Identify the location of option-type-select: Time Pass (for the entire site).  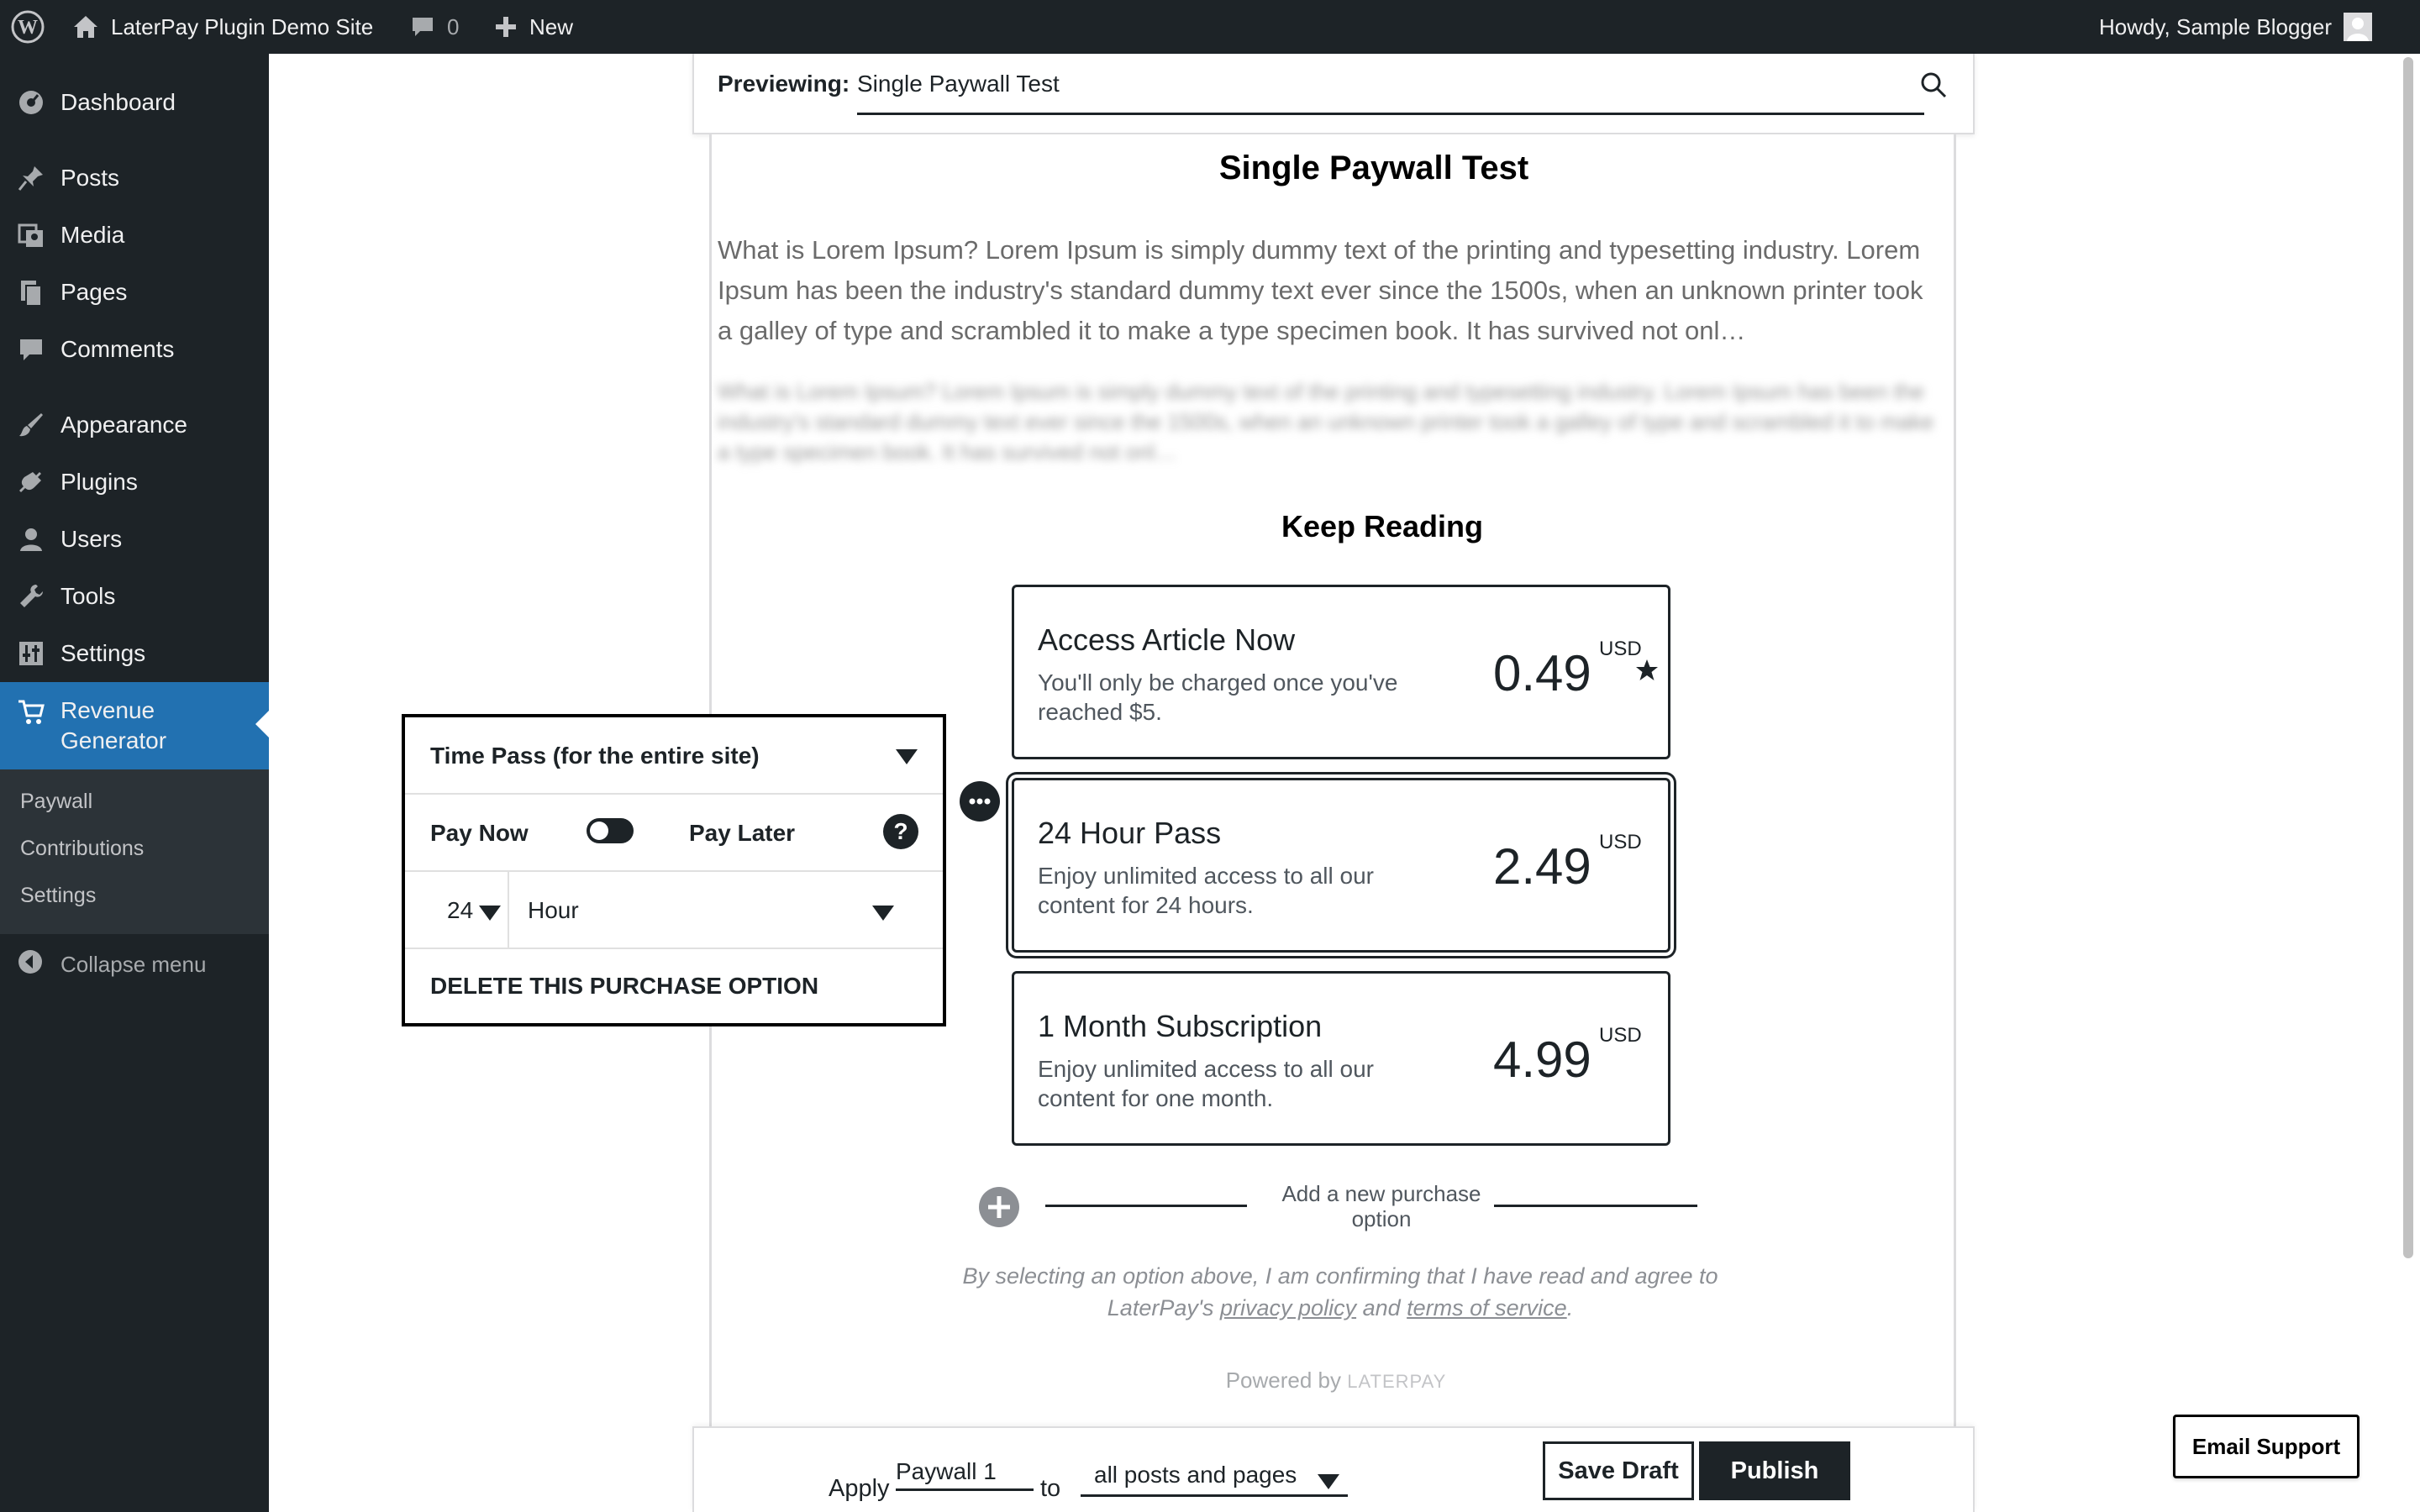
(674, 756).